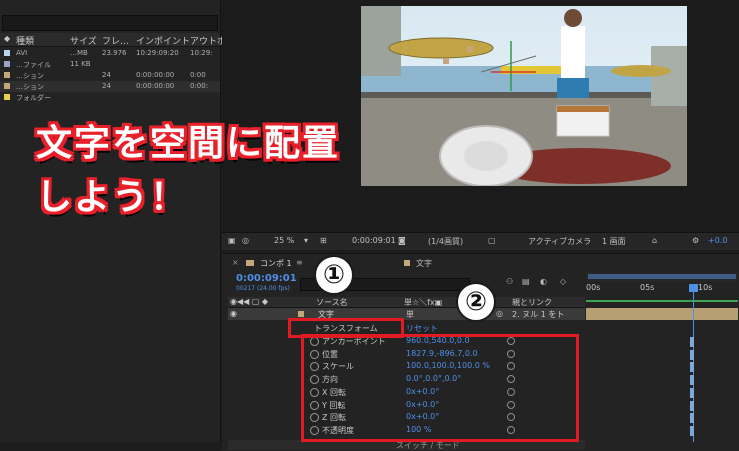  What do you see at coordinates (245, 240) in the screenshot?
I see `mask-icon: ◎` at bounding box center [245, 240].